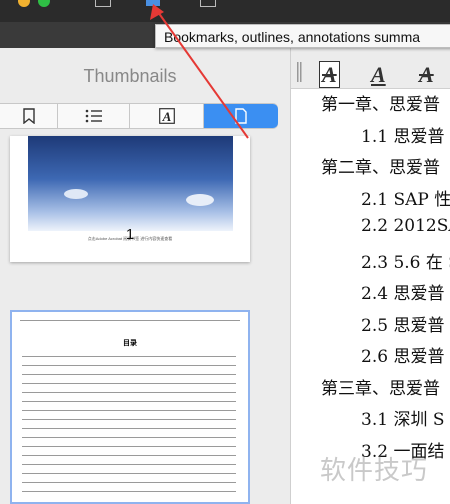 The width and height of the screenshot is (450, 504). What do you see at coordinates (380, 102) in the screenshot?
I see `toc-entry: 第一章、思爱普` at bounding box center [380, 102].